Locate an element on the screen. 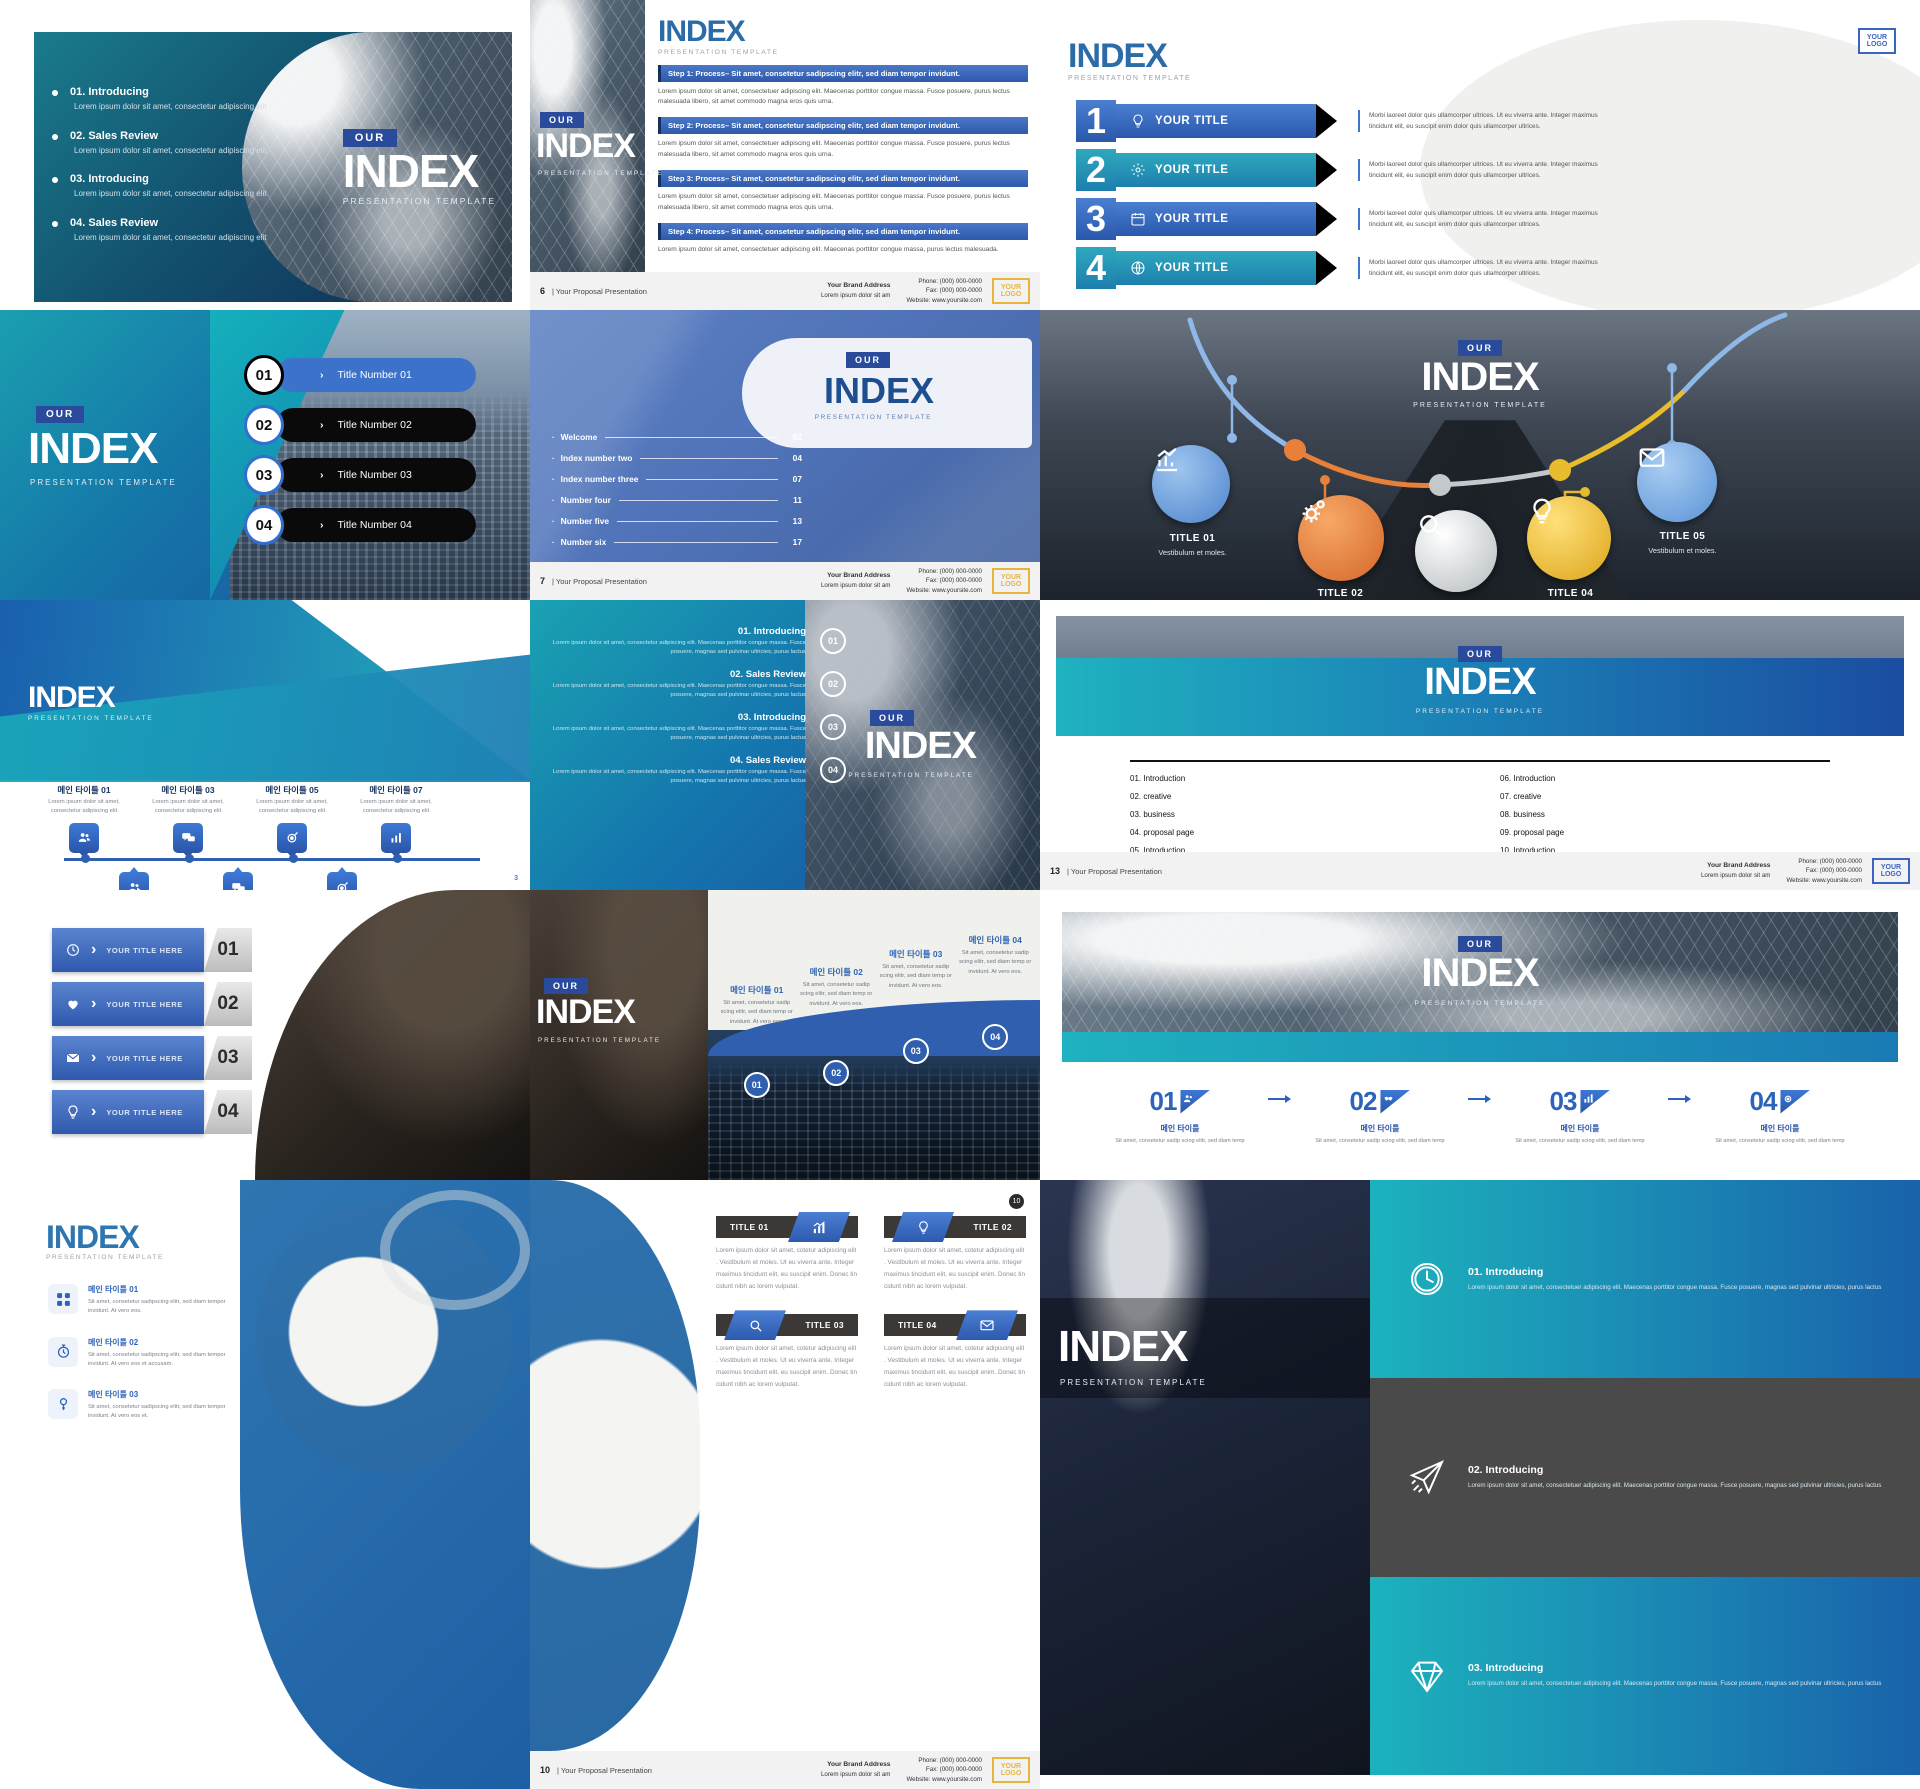 The width and height of the screenshot is (1920, 1789). list-item: · Number six 17 is located at coordinates (677, 542).